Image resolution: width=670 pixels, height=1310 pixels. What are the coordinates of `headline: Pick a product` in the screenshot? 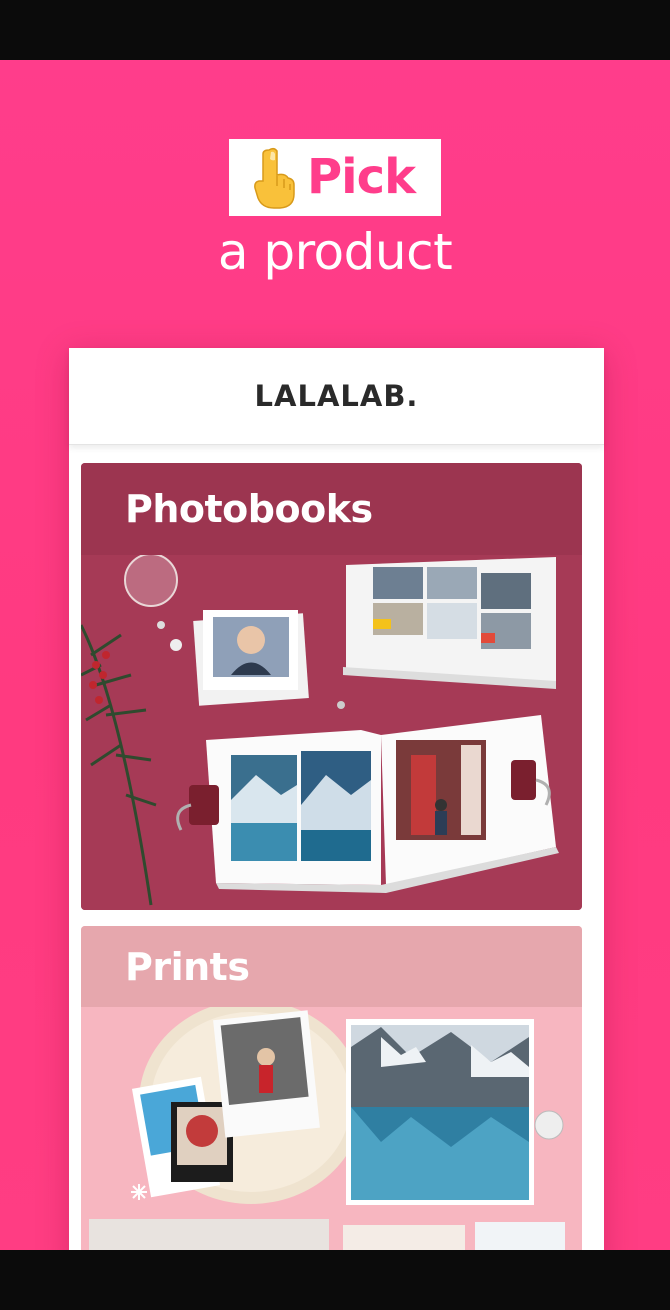 It's located at (335, 211).